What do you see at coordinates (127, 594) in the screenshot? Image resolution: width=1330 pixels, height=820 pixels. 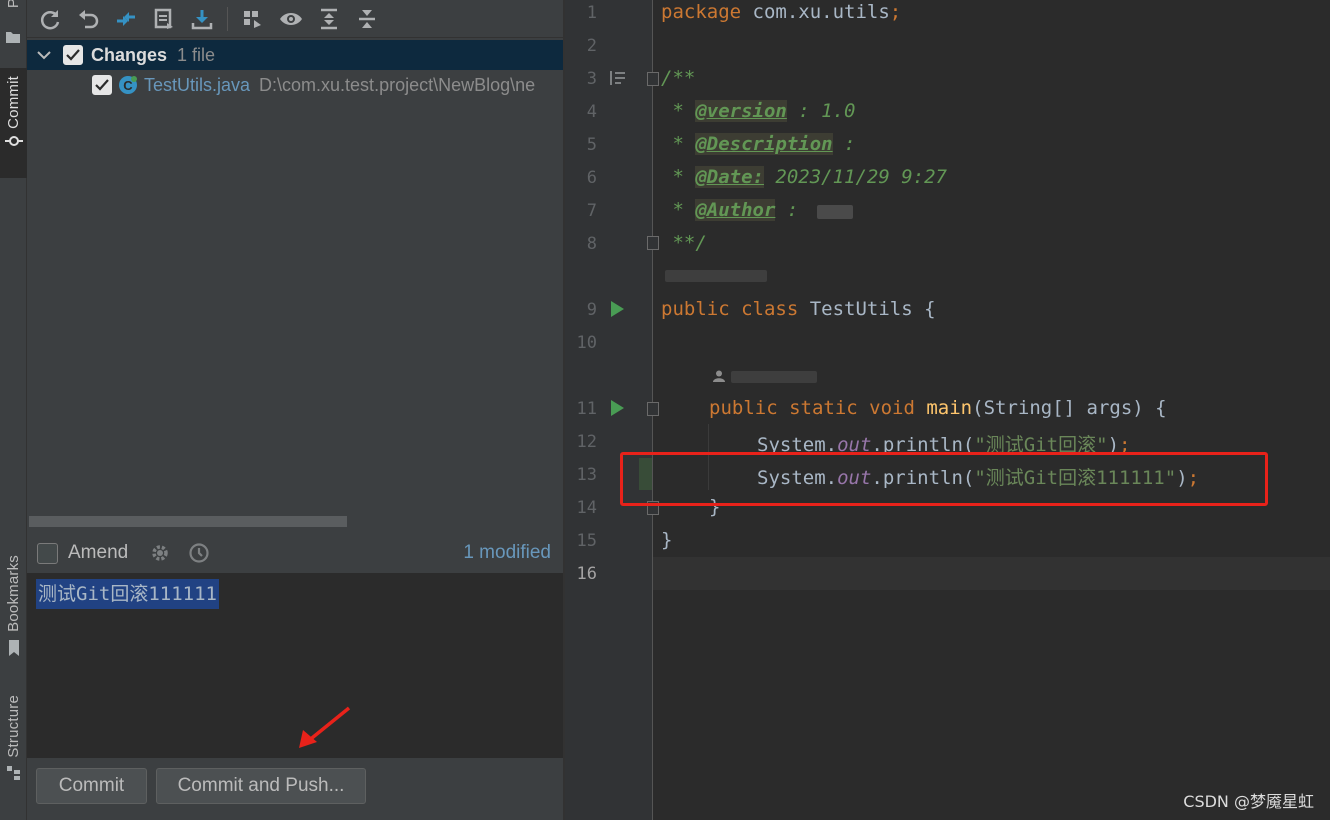 I see `commit-message-text: 测试Git回滚111111` at bounding box center [127, 594].